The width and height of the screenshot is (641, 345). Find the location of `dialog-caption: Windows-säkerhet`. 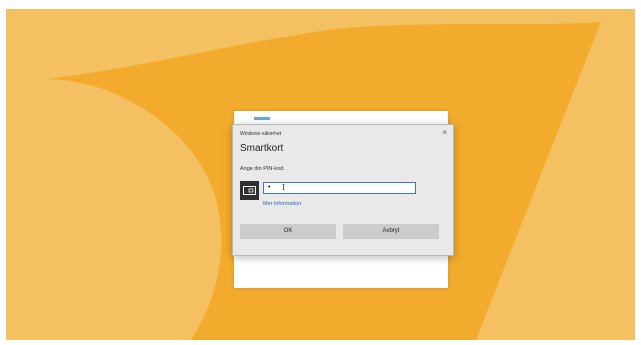

dialog-caption: Windows-säkerhet is located at coordinates (261, 134).